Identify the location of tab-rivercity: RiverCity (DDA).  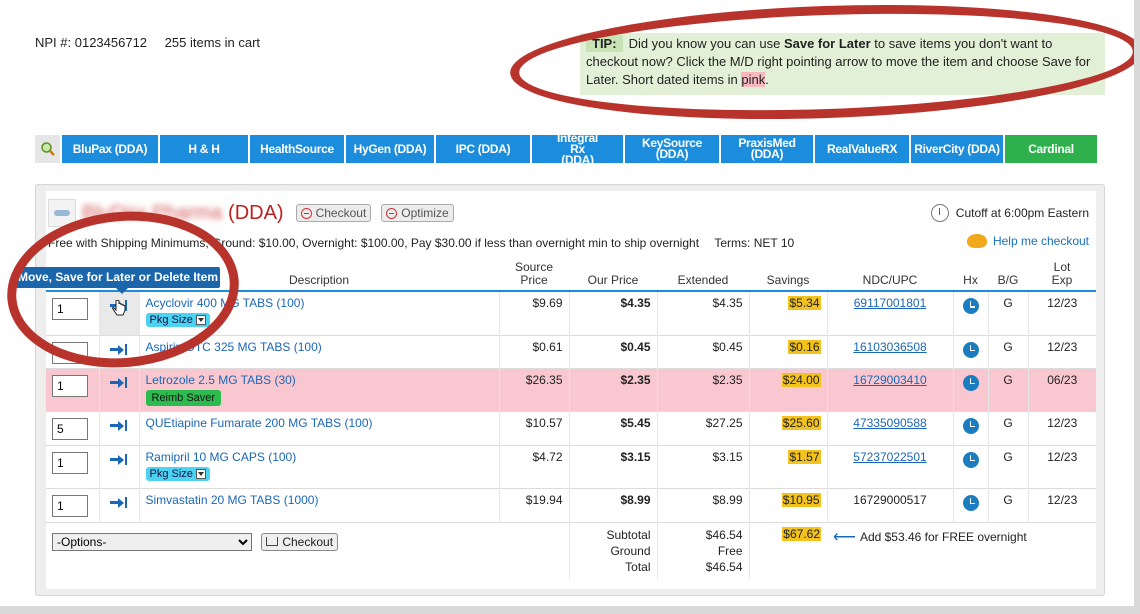
(958, 149).